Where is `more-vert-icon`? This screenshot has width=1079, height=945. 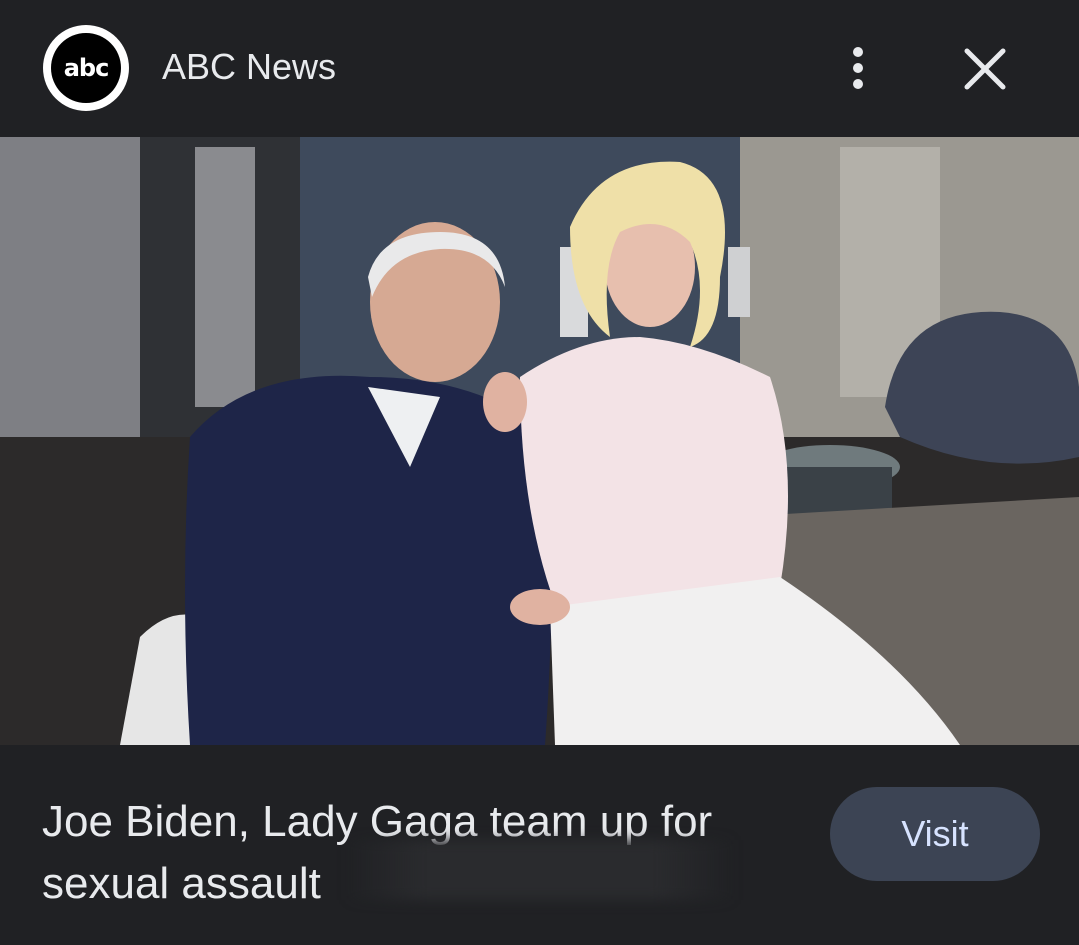
more-vert-icon is located at coordinates (858, 52).